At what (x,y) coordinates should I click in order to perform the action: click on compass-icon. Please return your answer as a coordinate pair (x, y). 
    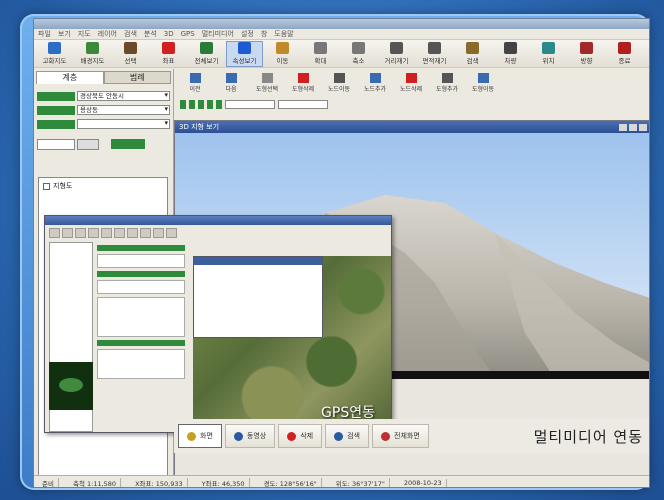
    Looking at the image, I should click on (586, 48).